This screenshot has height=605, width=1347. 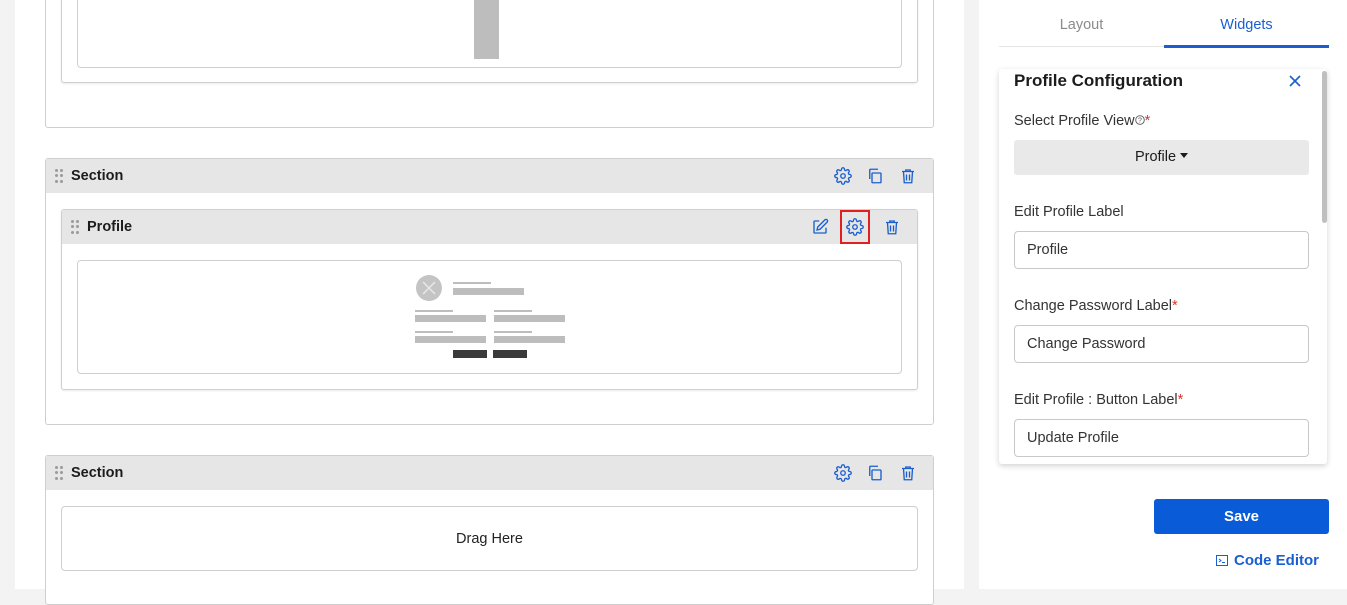 I want to click on edit-profile-label-label: Edit Profile Label, so click(x=1069, y=212).